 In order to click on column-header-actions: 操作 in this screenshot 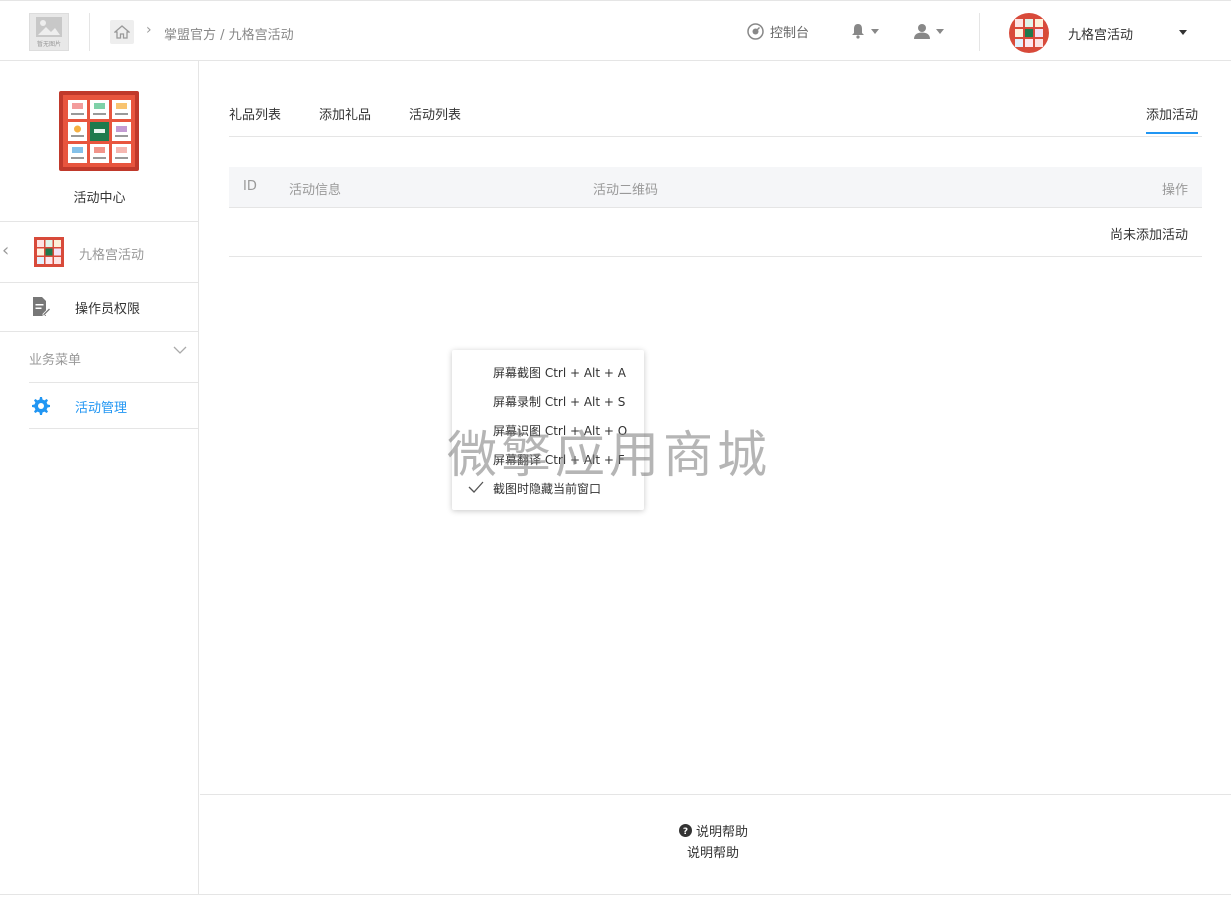, I will do `click(1174, 190)`.